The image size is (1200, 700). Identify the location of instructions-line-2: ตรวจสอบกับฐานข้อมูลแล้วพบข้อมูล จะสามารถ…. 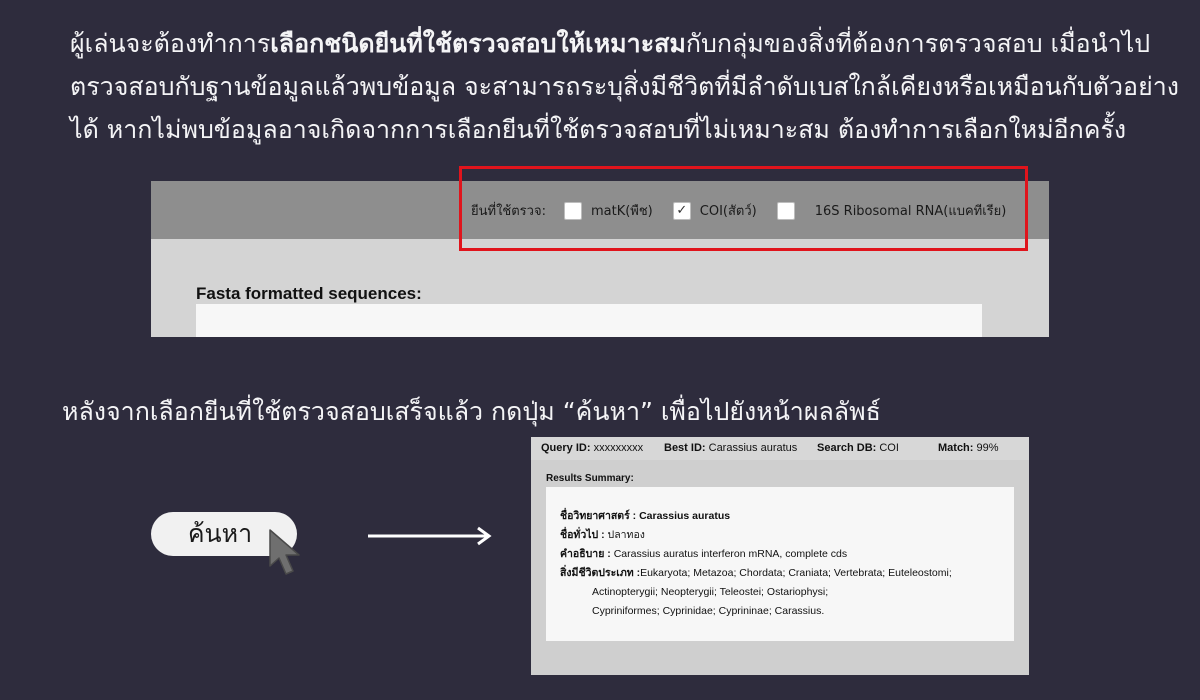
(624, 86).